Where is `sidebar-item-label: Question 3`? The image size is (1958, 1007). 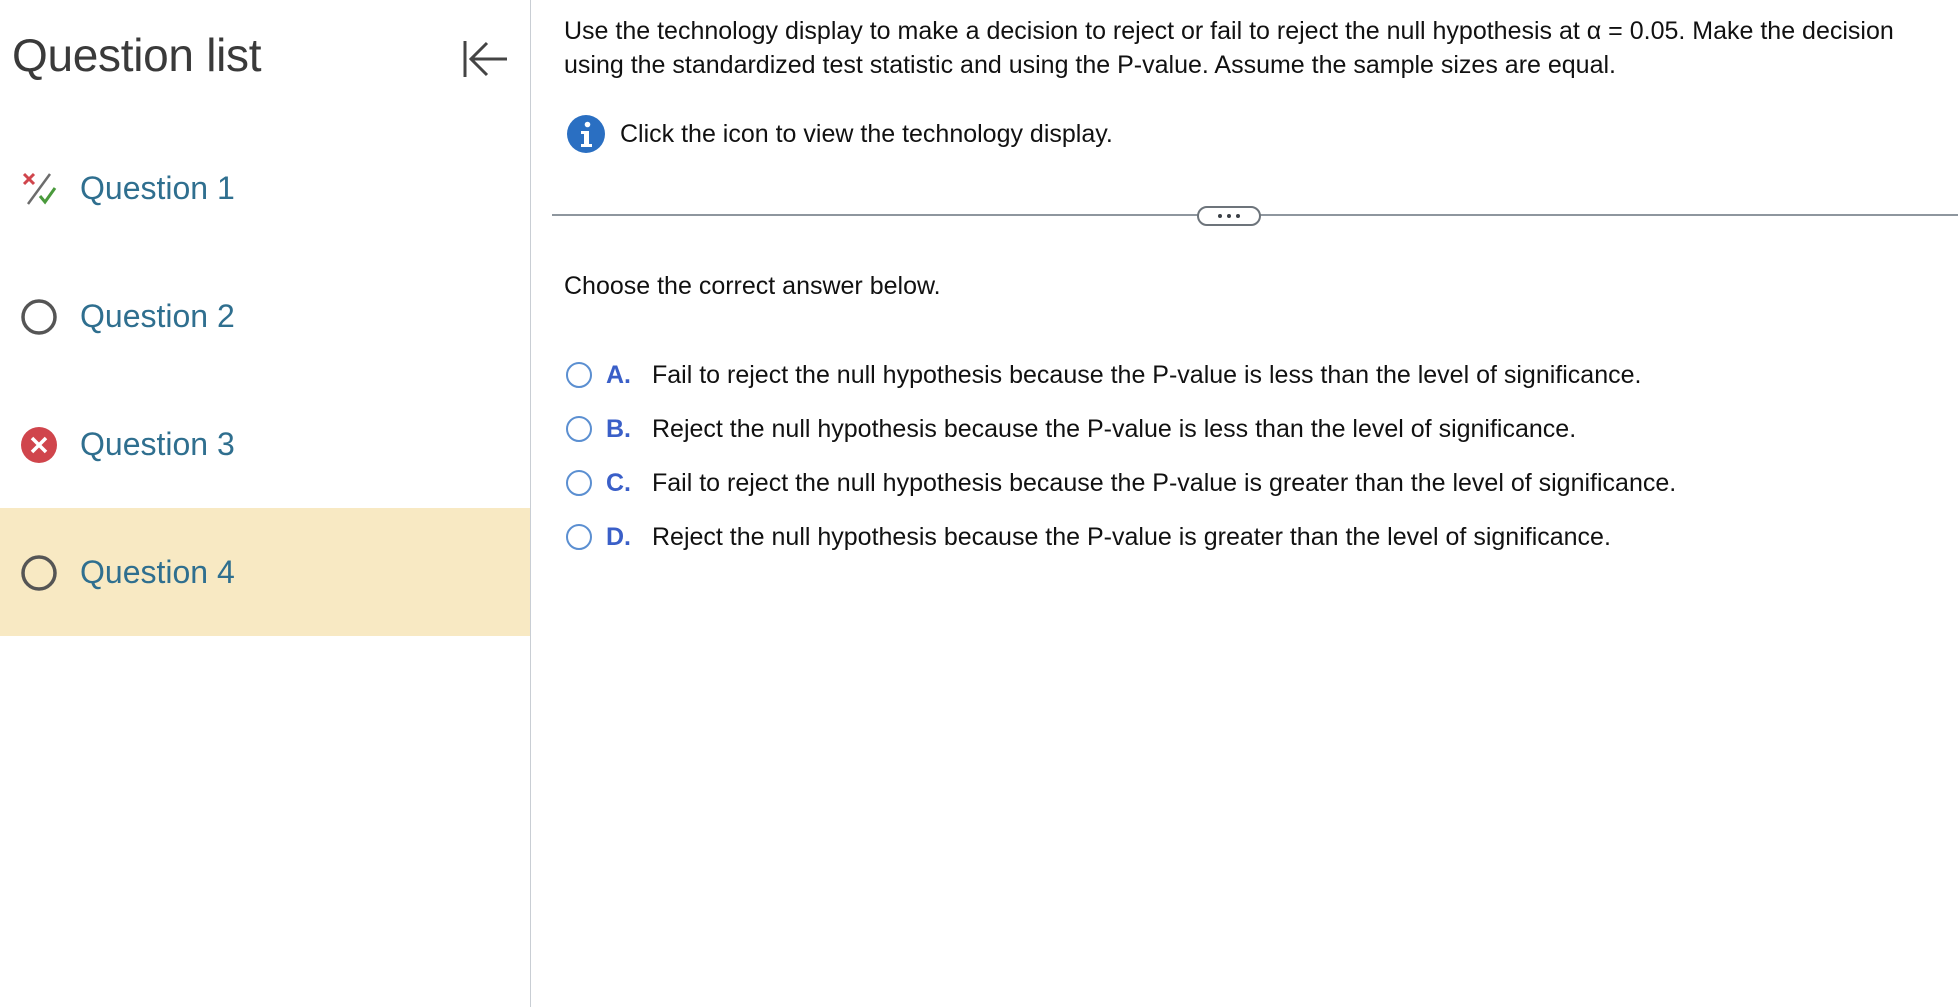 sidebar-item-label: Question 3 is located at coordinates (157, 444).